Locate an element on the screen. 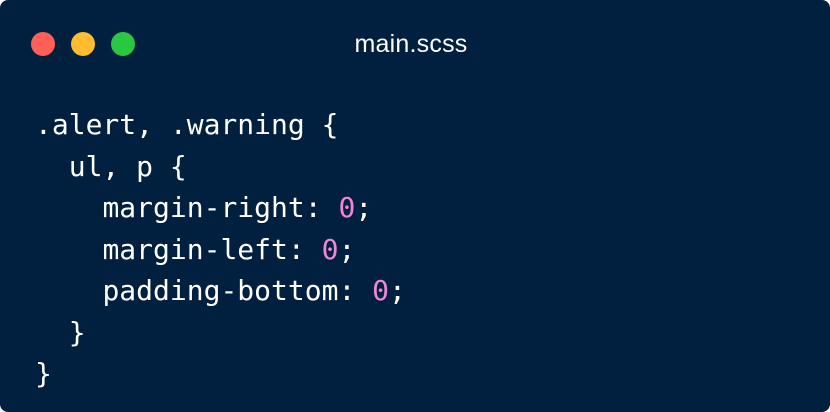 The image size is (830, 412). code-line: padding-bottom: 0; is located at coordinates (220, 291).